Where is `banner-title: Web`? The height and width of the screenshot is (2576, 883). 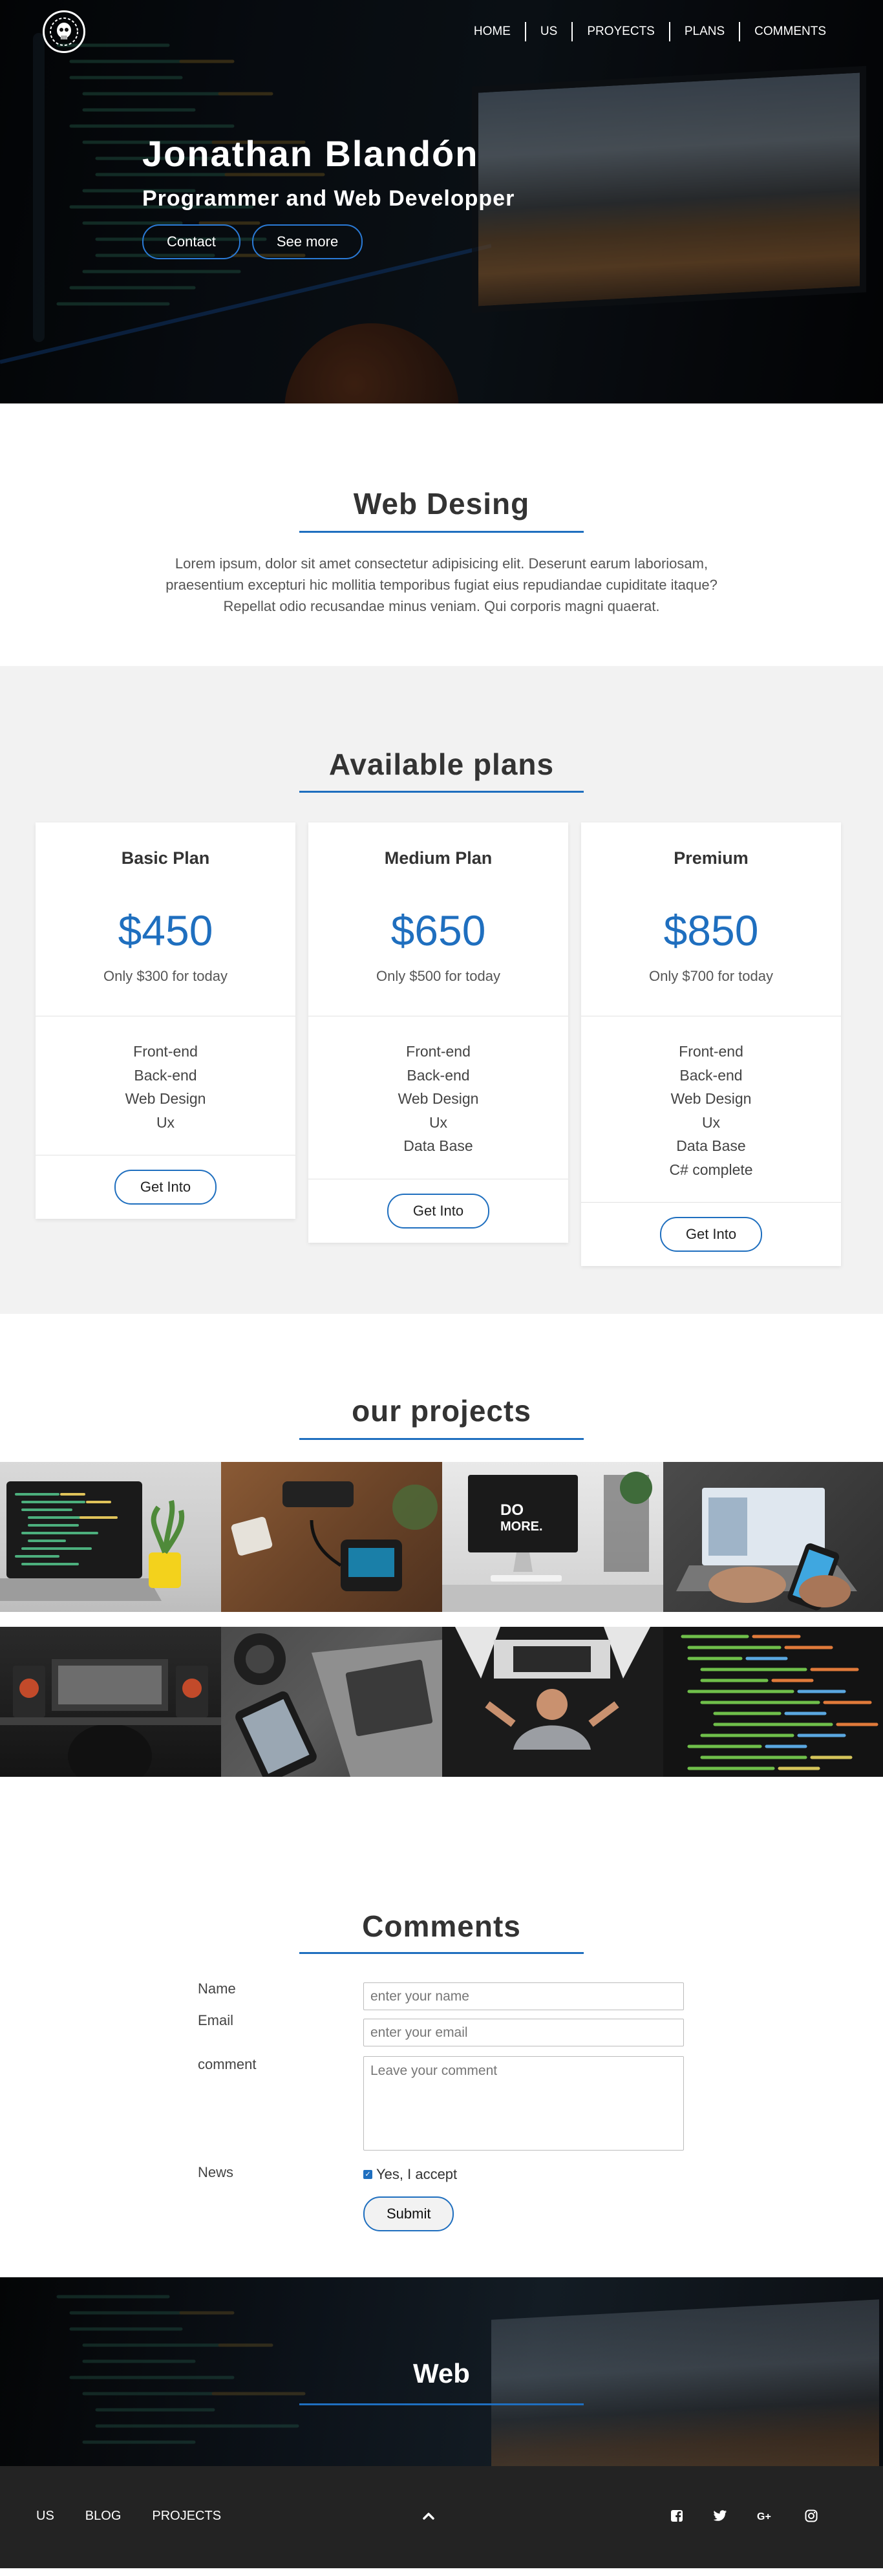
banner-title: Web is located at coordinates (441, 2373).